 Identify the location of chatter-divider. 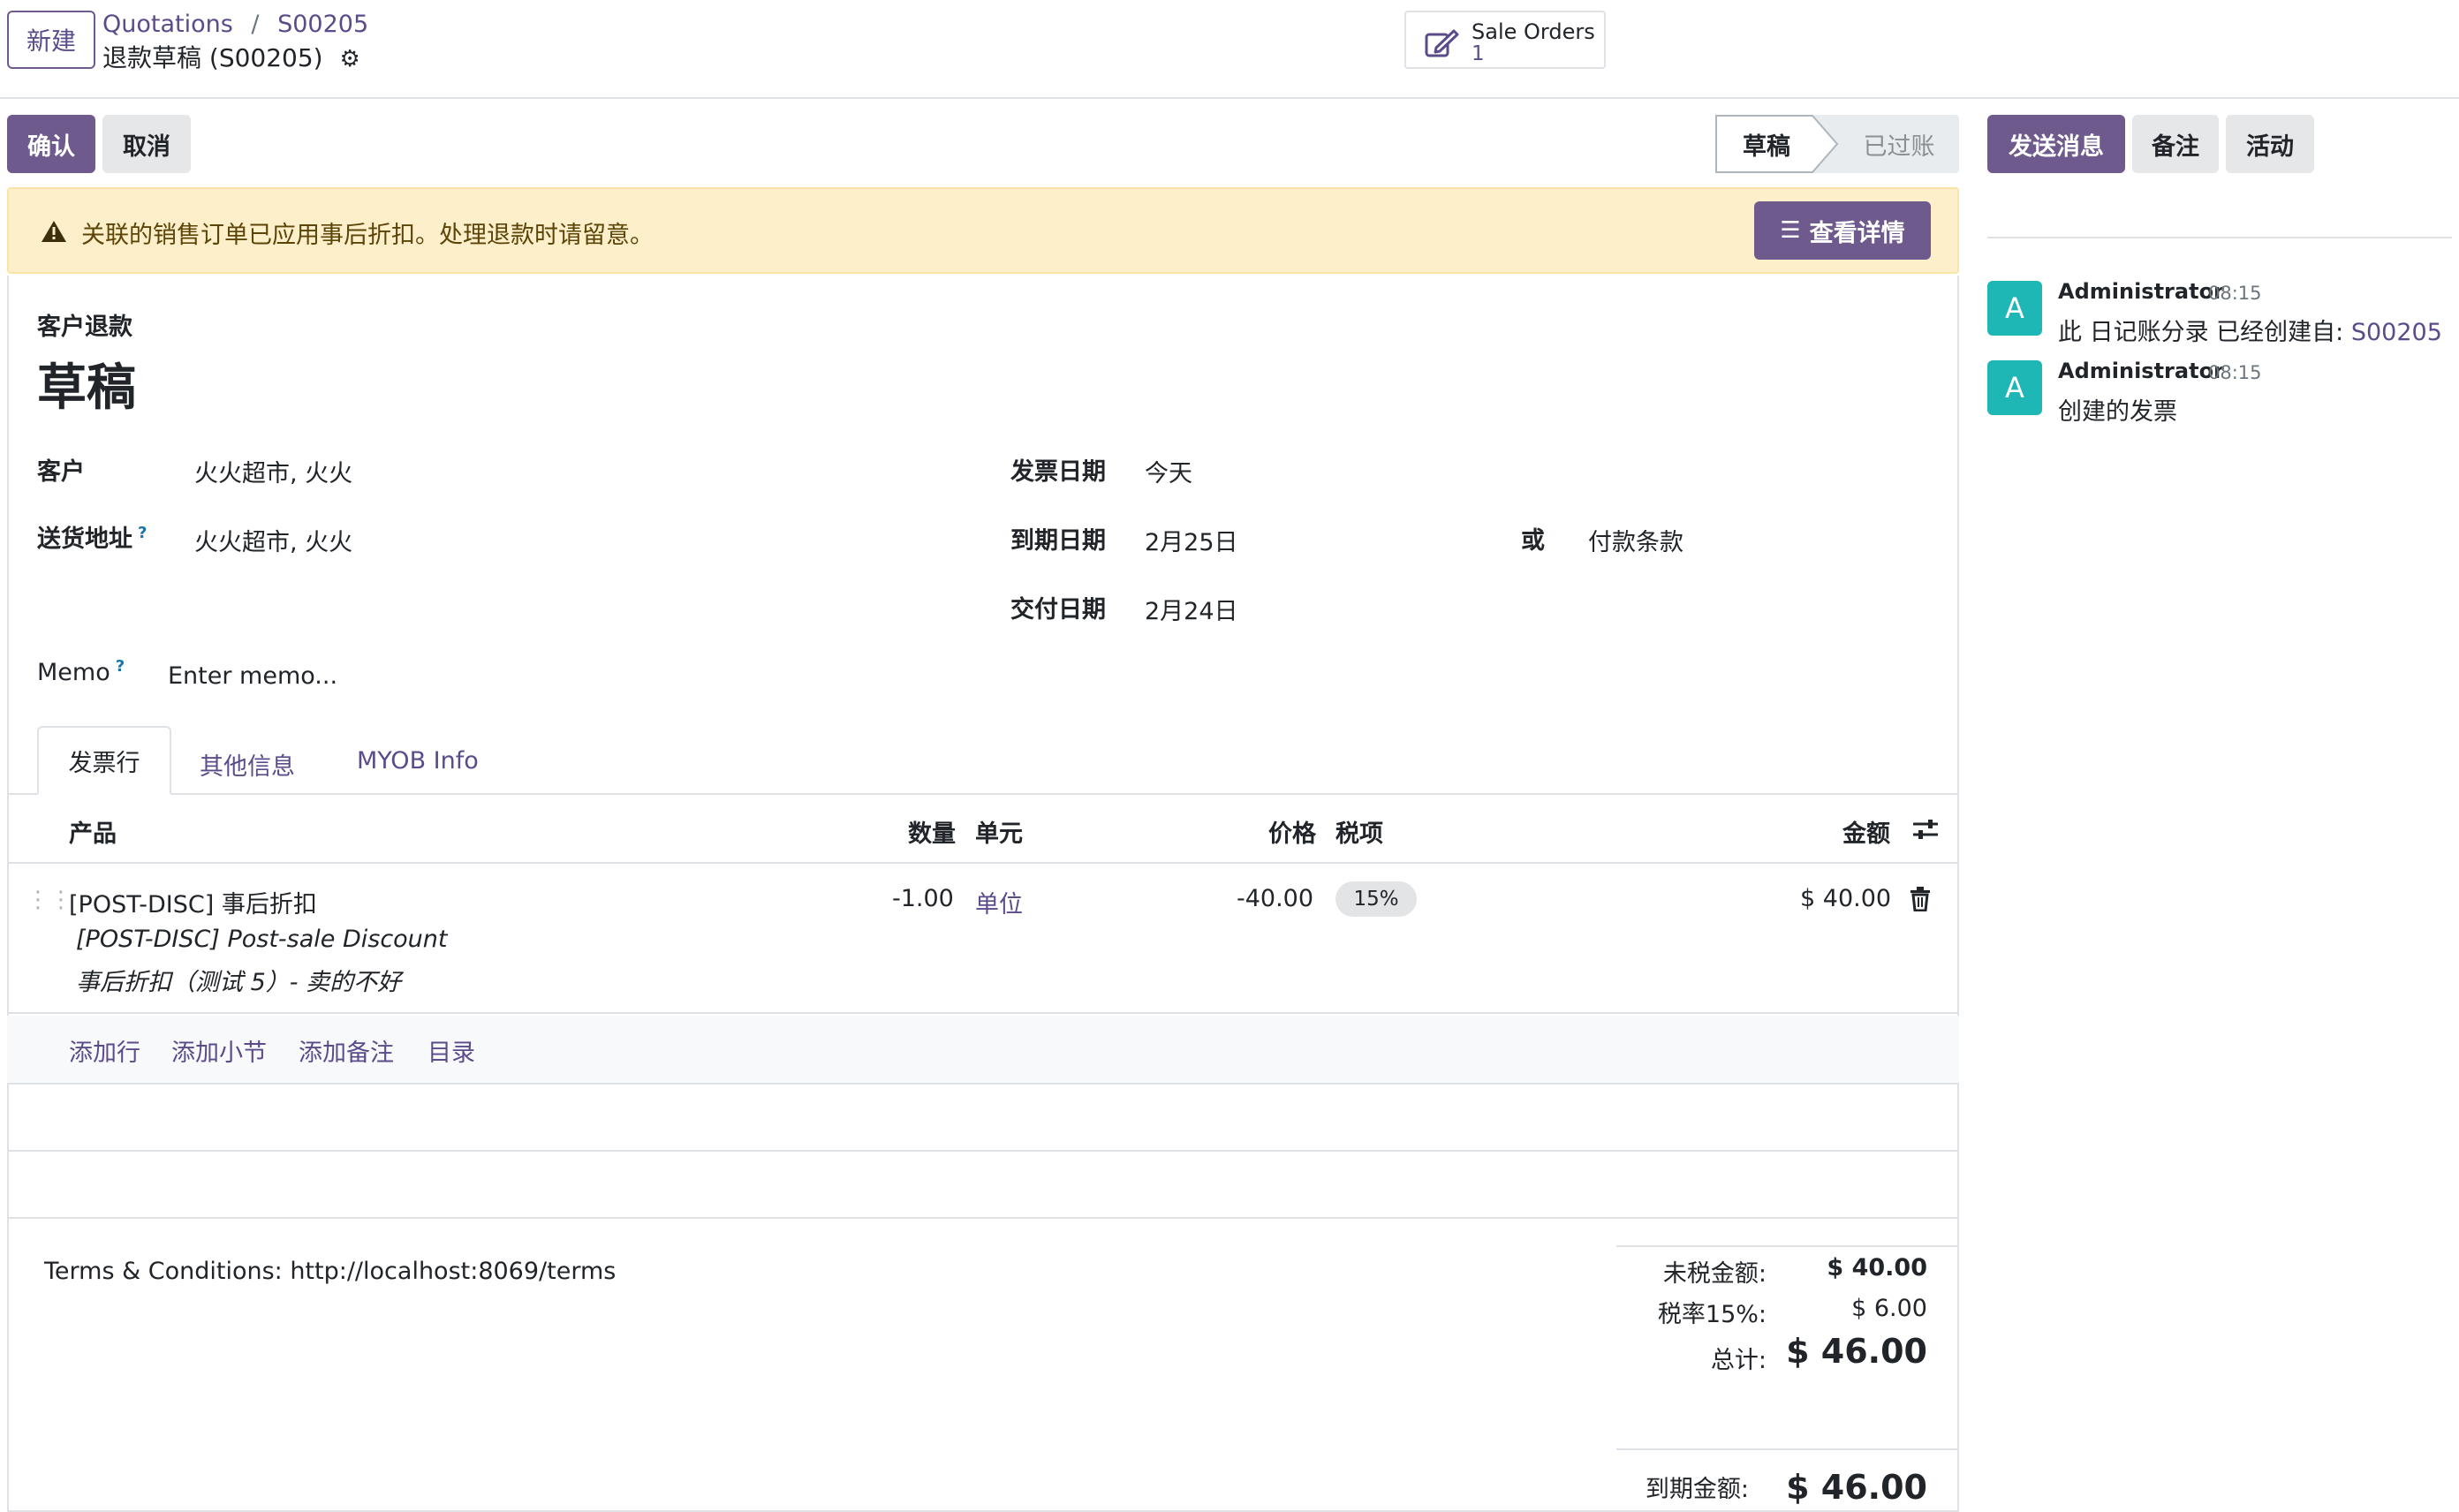
(2220, 238).